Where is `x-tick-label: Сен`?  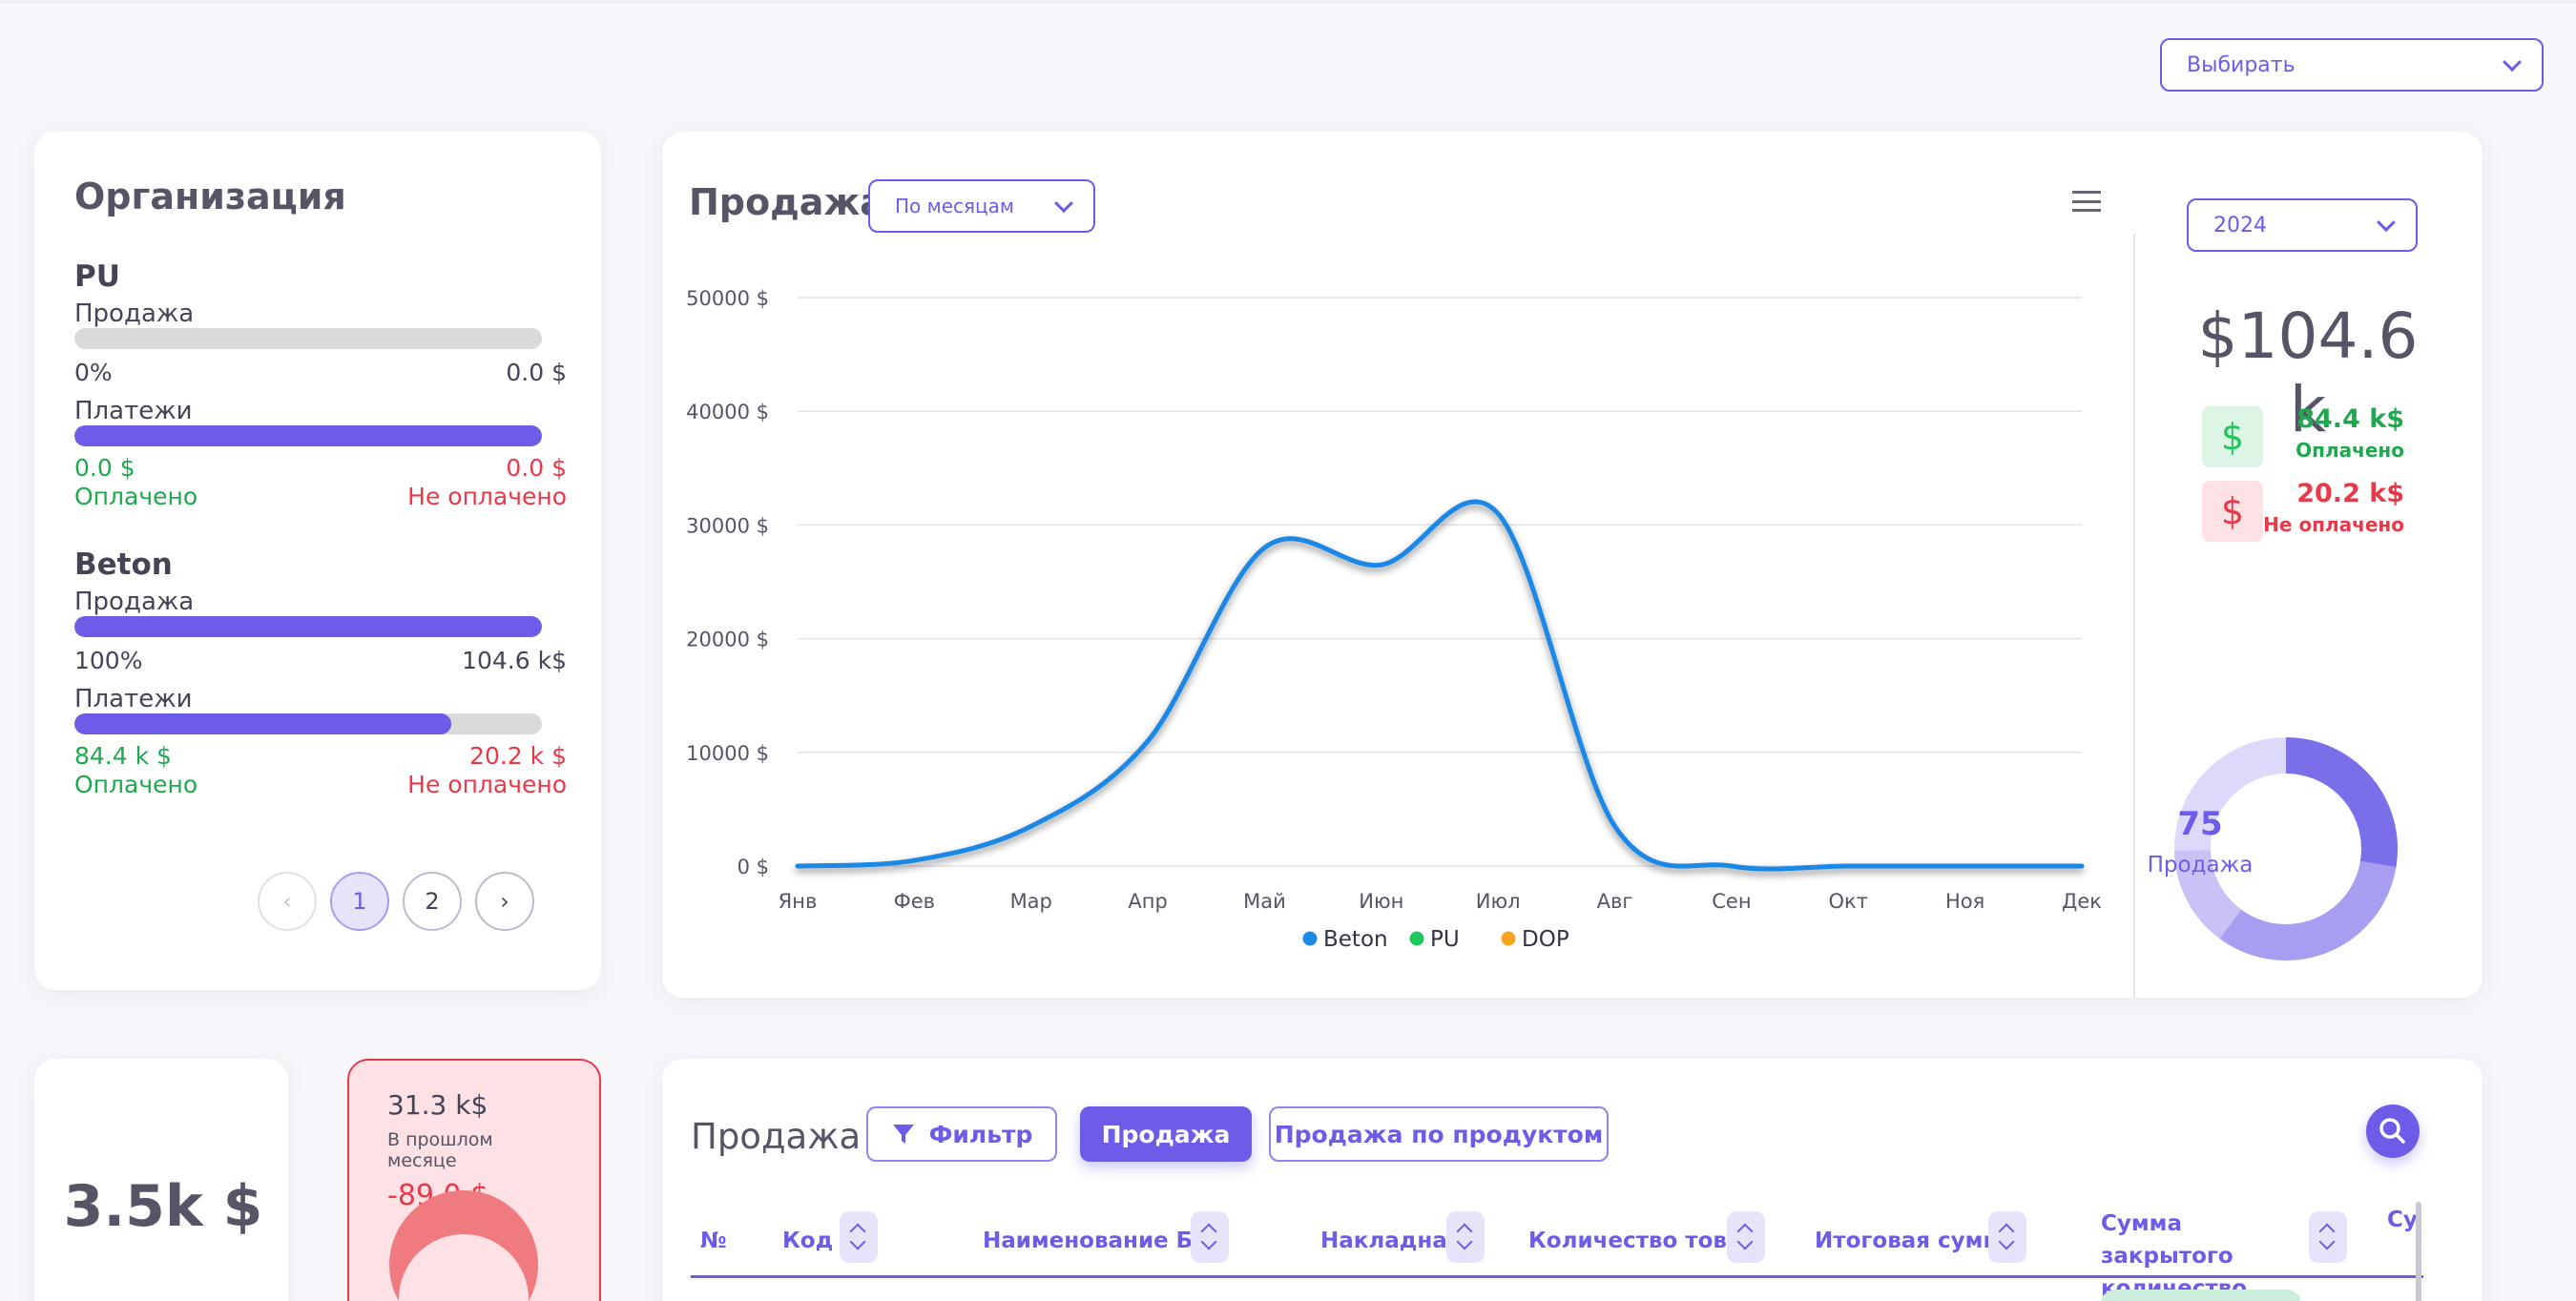 x-tick-label: Сен is located at coordinates (1731, 901).